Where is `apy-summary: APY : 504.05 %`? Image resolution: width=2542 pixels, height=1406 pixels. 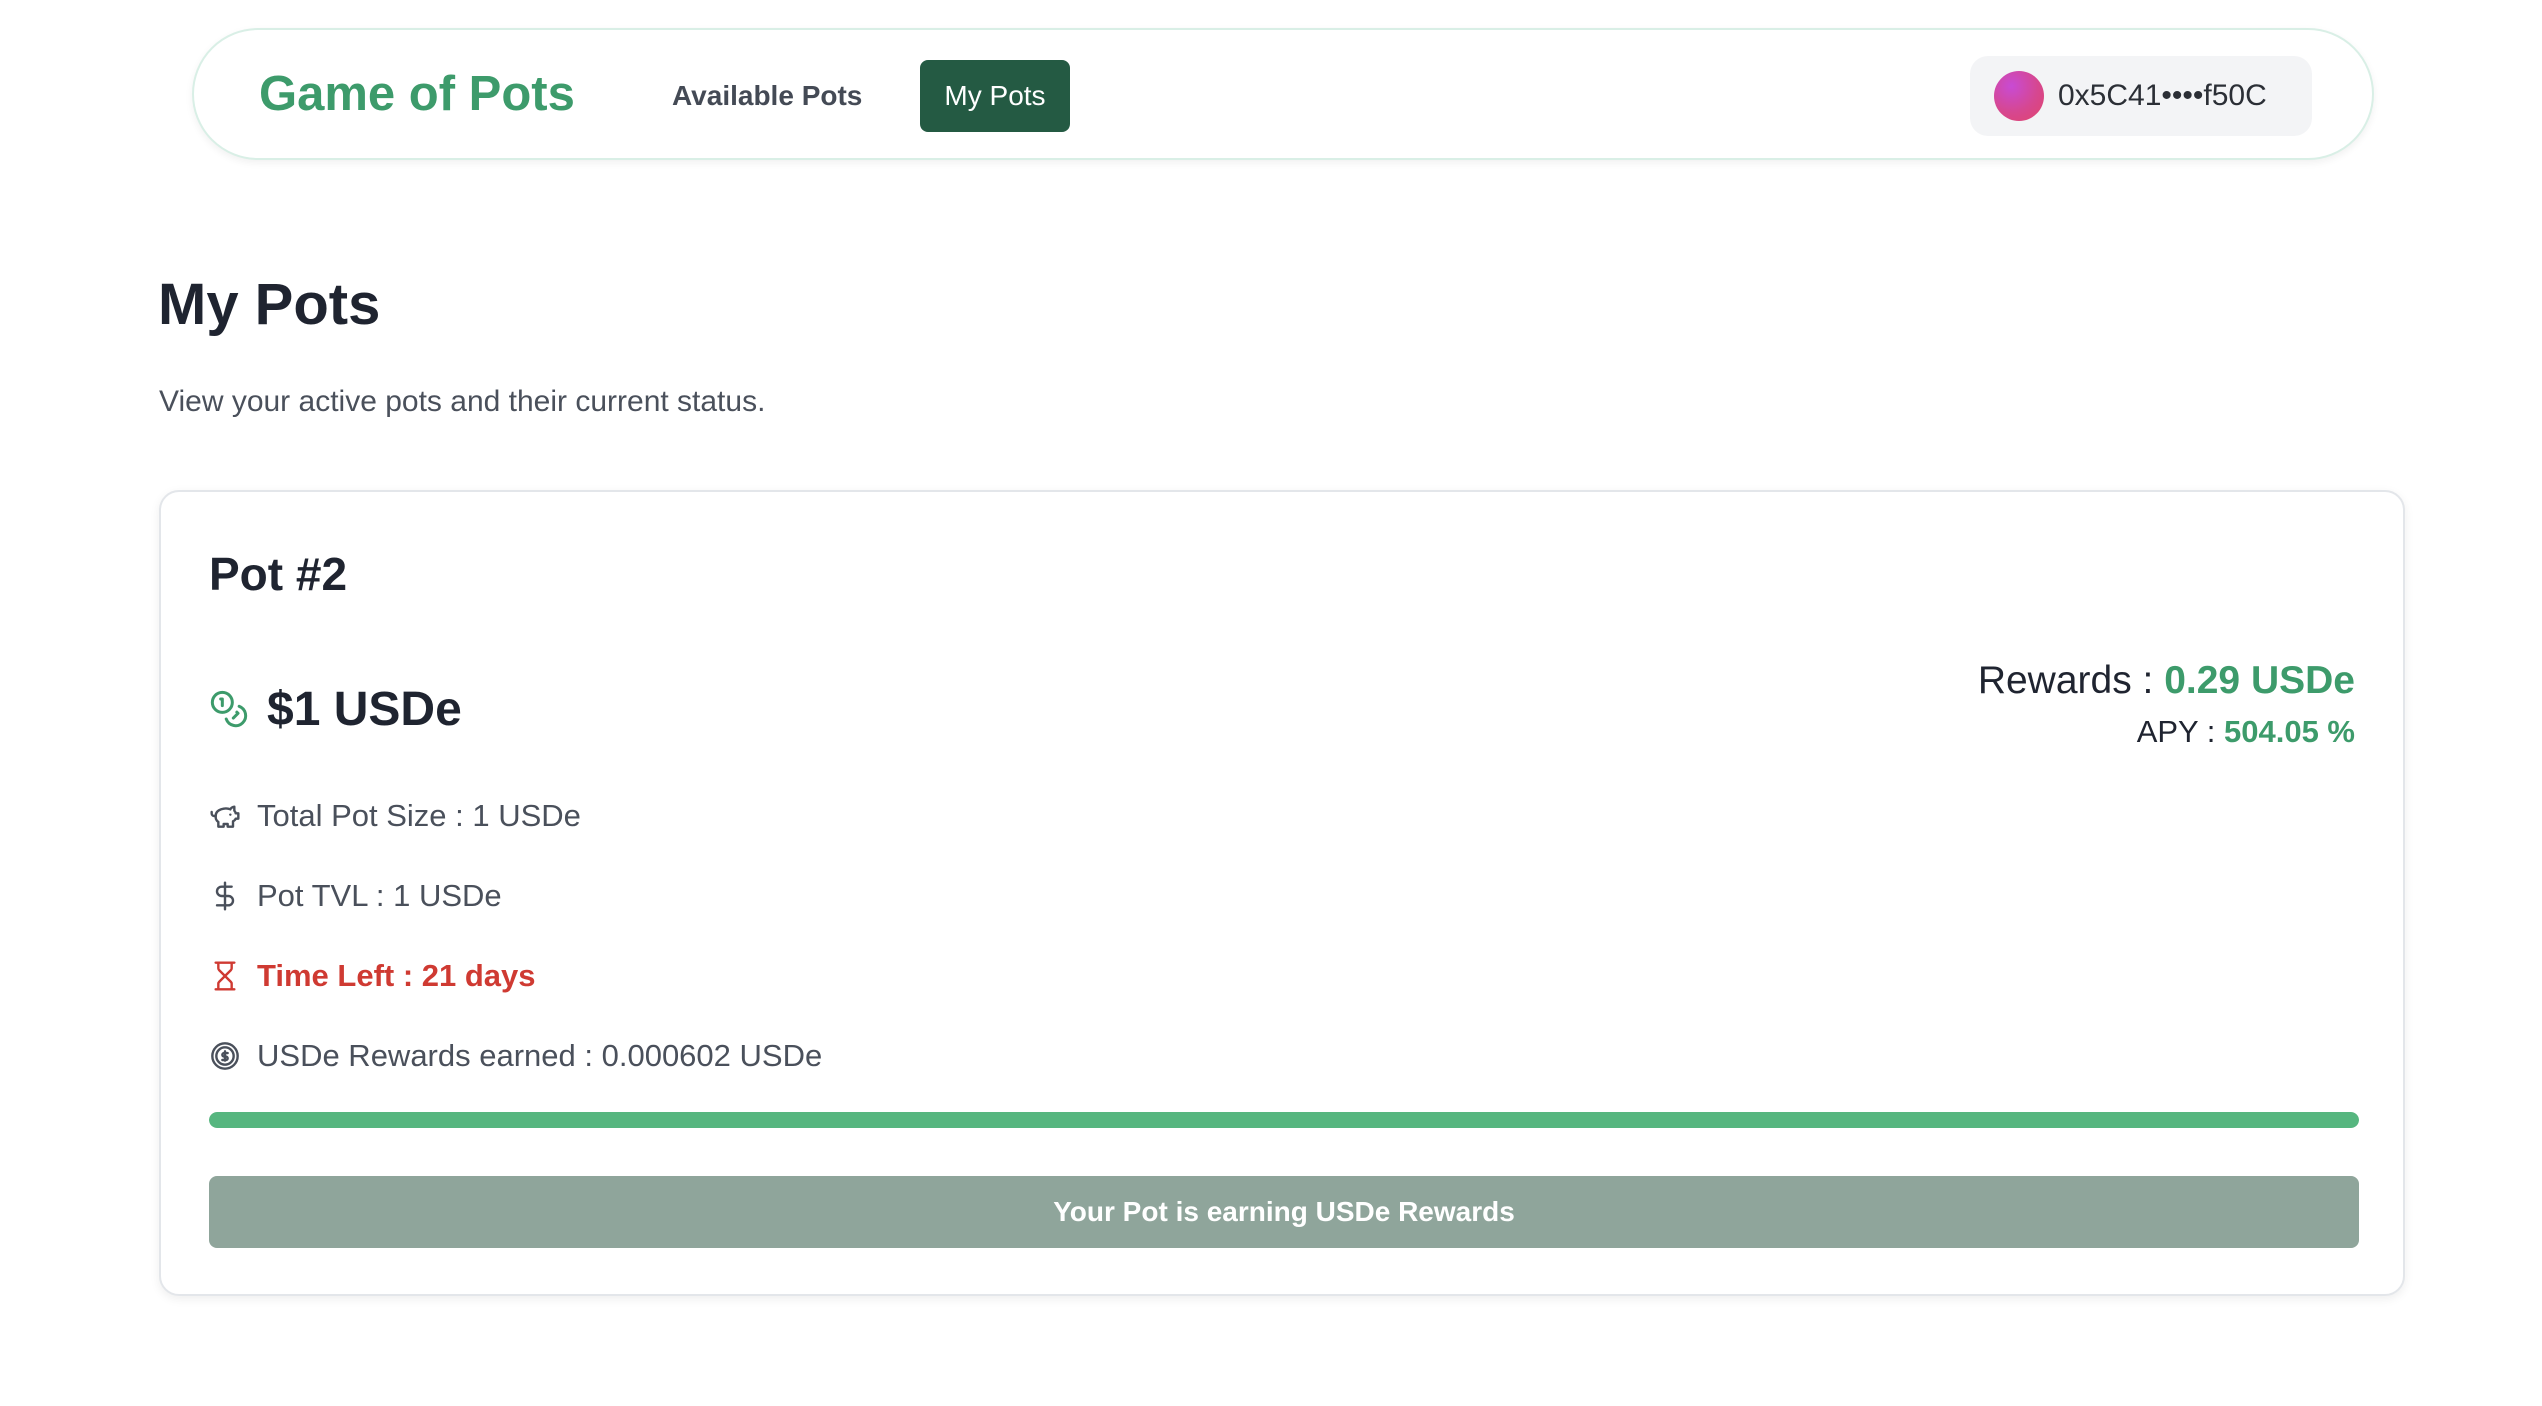
apy-summary: APY : 504.05 % is located at coordinates (2246, 732).